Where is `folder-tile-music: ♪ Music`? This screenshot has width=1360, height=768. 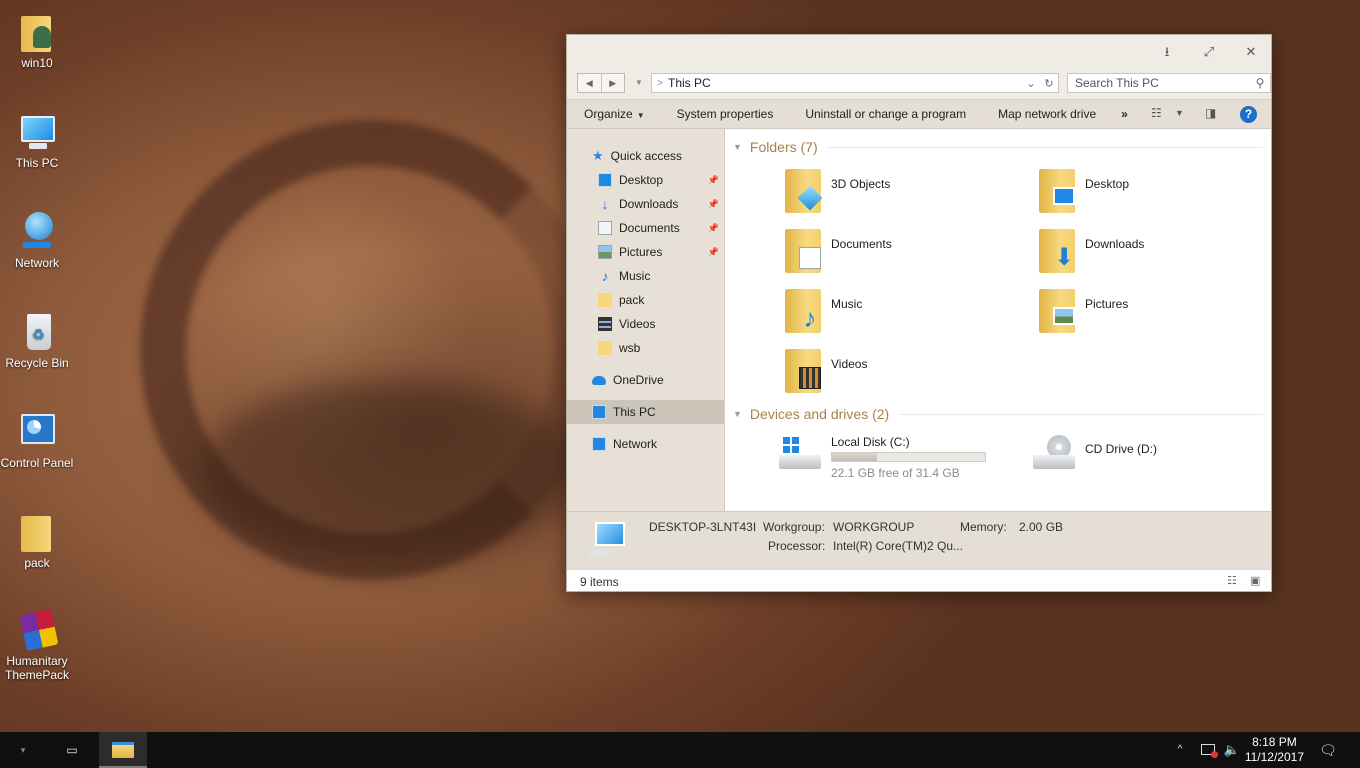
folder-tile-music: ♪ Music is located at coordinates (905, 314).